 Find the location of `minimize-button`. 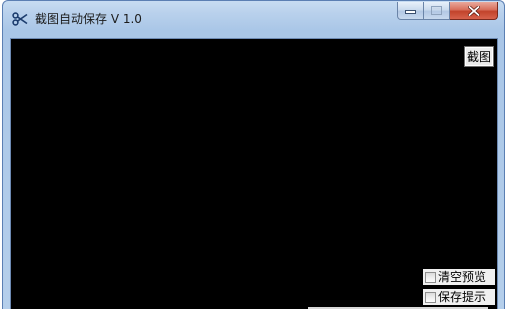

minimize-button is located at coordinates (410, 11).